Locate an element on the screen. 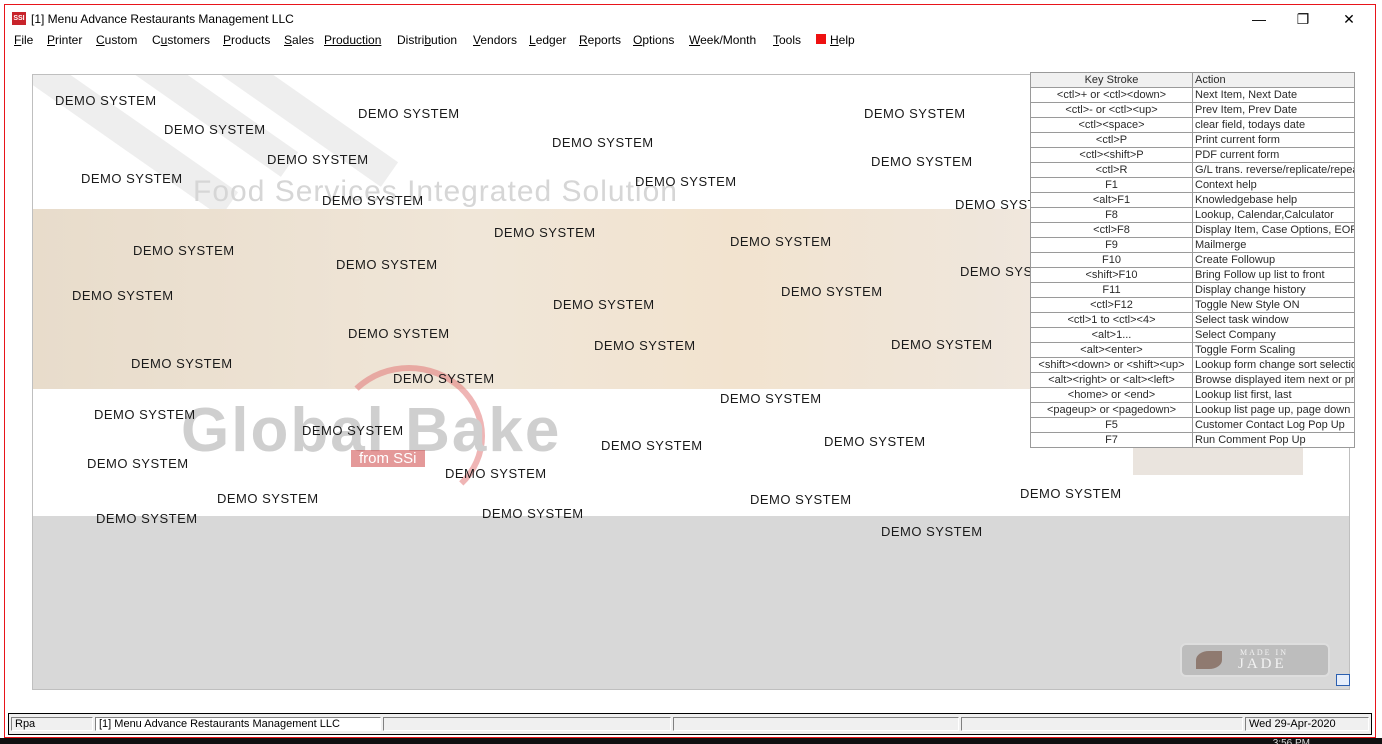 This screenshot has height=744, width=1382. row-action: Lookup form change sort selection is located at coordinates (1273, 365).